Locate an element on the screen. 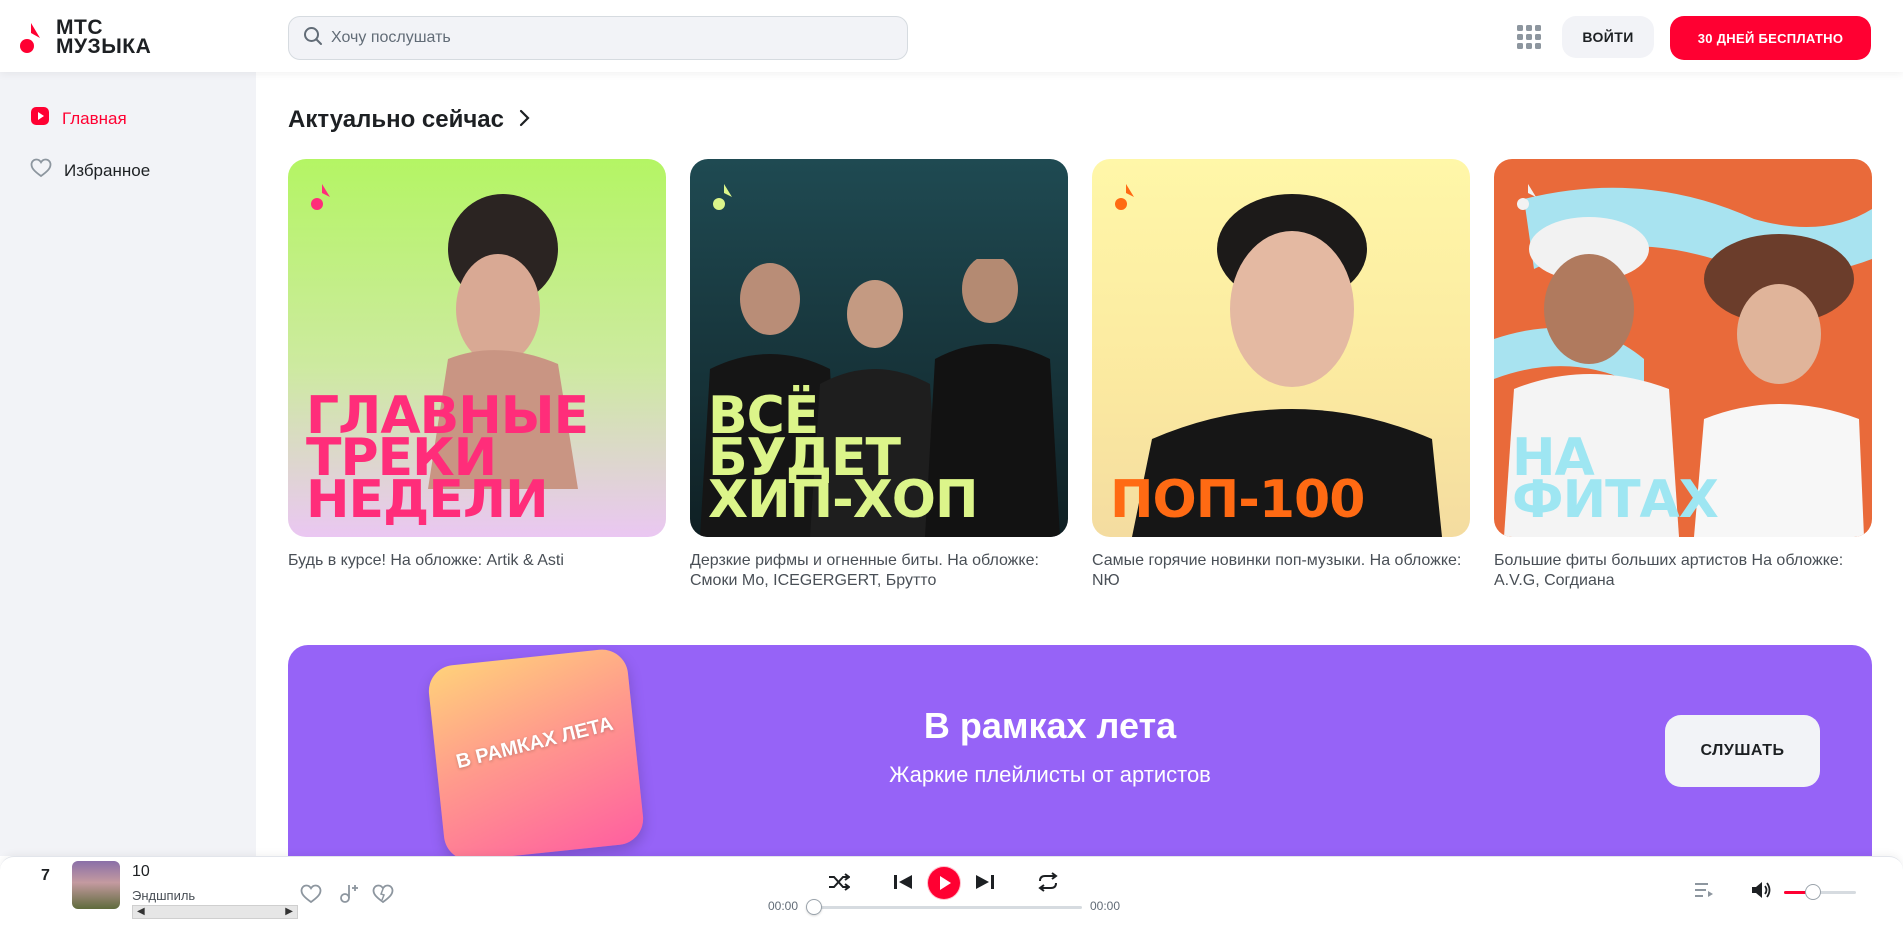 The image size is (1903, 927). previous-track-icon is located at coordinates (903, 884).